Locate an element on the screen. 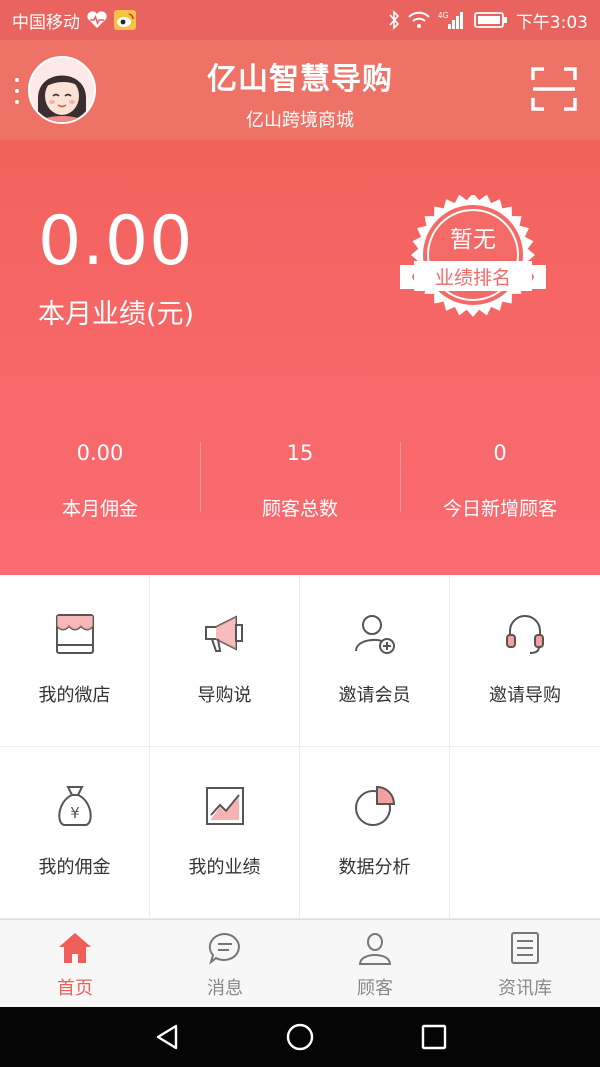 The image size is (600, 1067). grid-item-invite-guide: 邀请导购 is located at coordinates (525, 661).